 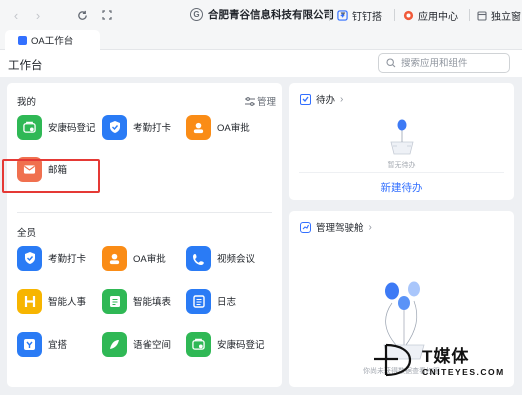 I want to click on page-header: 工作台, so click(x=261, y=63).